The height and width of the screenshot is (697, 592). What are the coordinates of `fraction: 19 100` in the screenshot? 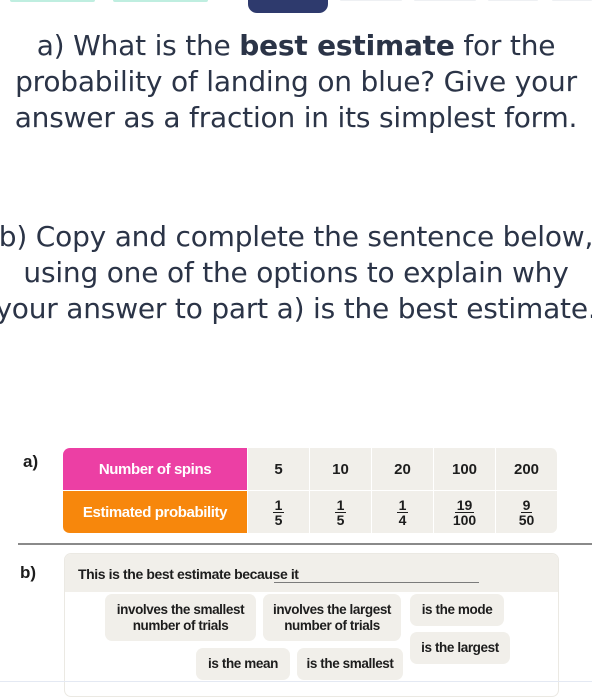 It's located at (464, 512).